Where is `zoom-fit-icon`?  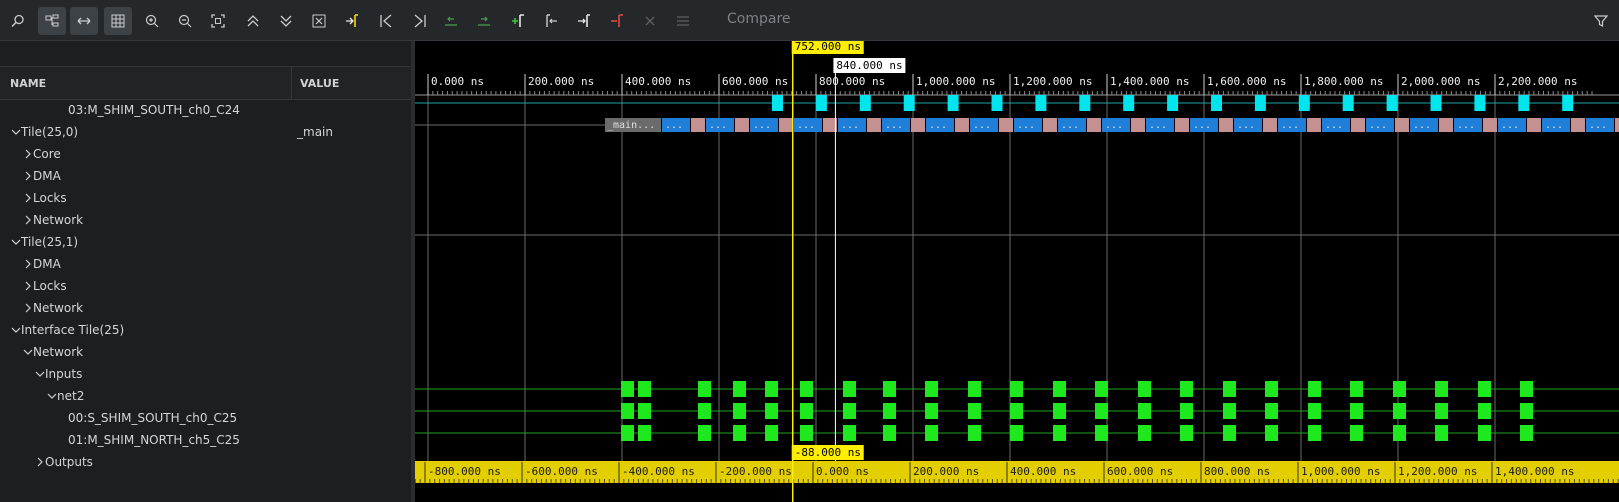
zoom-fit-icon is located at coordinates (218, 21).